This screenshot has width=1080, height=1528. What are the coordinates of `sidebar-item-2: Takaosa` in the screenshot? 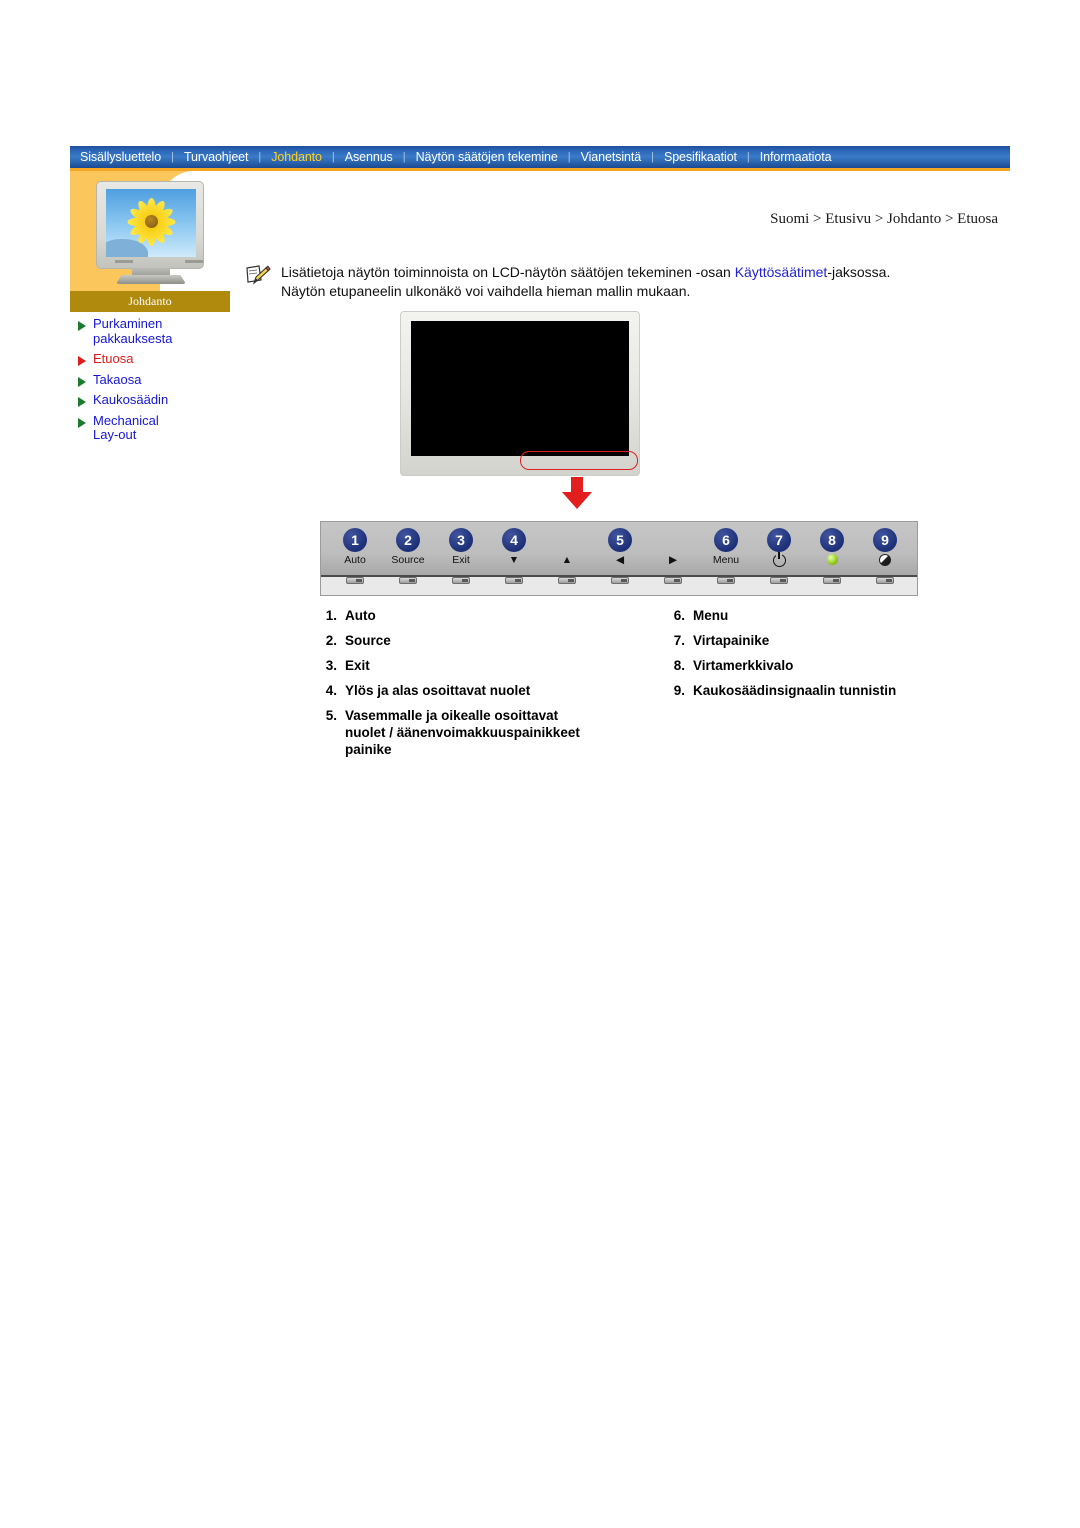 It's located at (157, 380).